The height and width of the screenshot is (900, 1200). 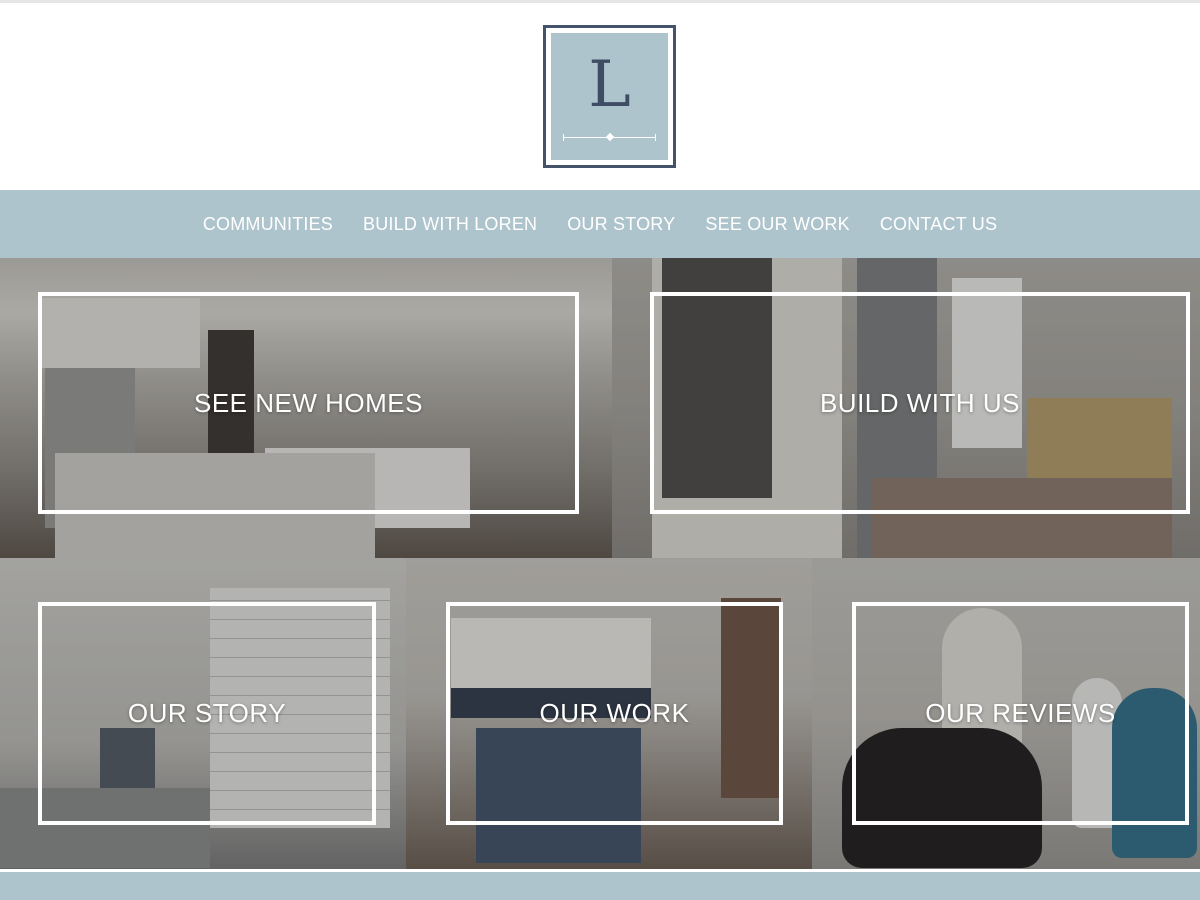 What do you see at coordinates (450, 224) in the screenshot?
I see `nav-build-with-loren: BUILD WITH LOREN` at bounding box center [450, 224].